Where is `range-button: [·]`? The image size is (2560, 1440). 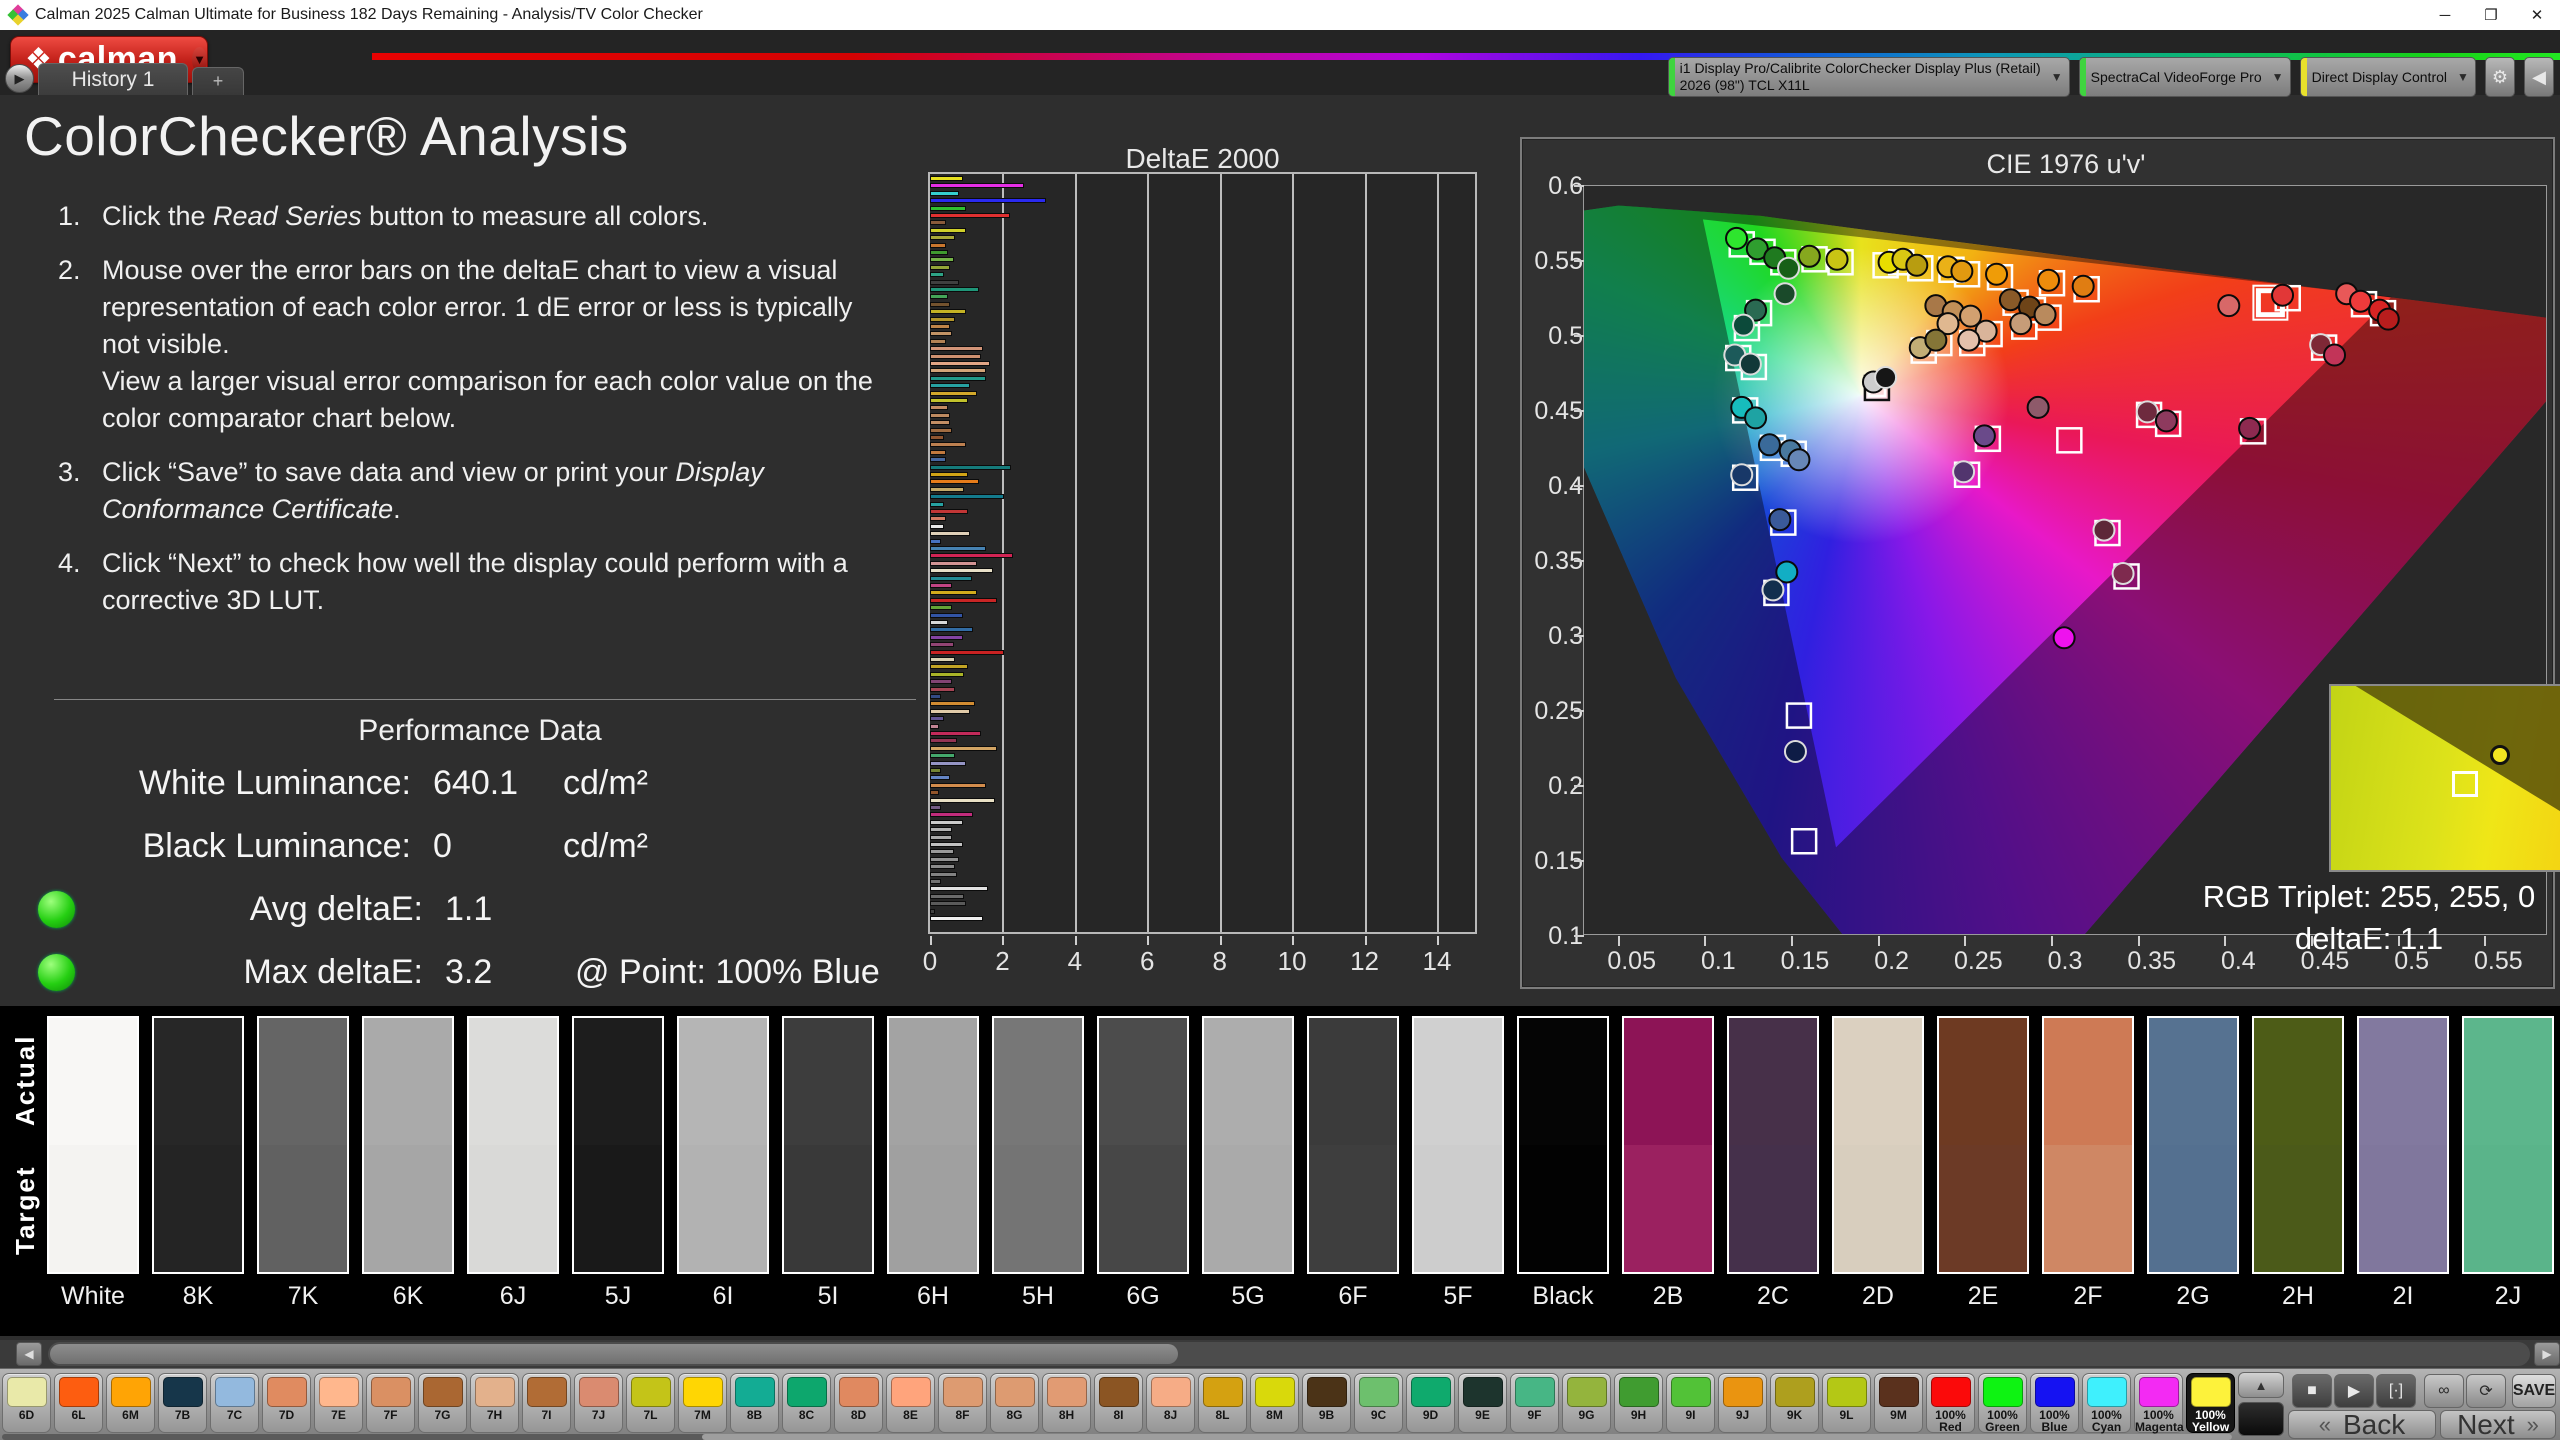
range-button: [·] is located at coordinates (2396, 1391).